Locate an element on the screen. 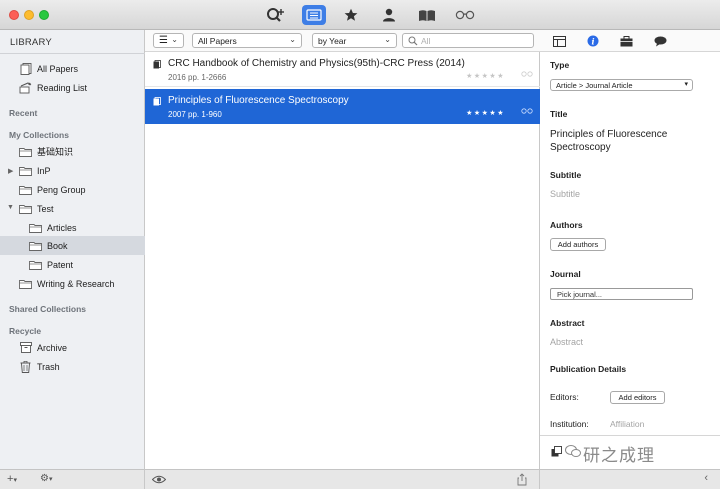  library-header: LIBRARY is located at coordinates (31, 42).